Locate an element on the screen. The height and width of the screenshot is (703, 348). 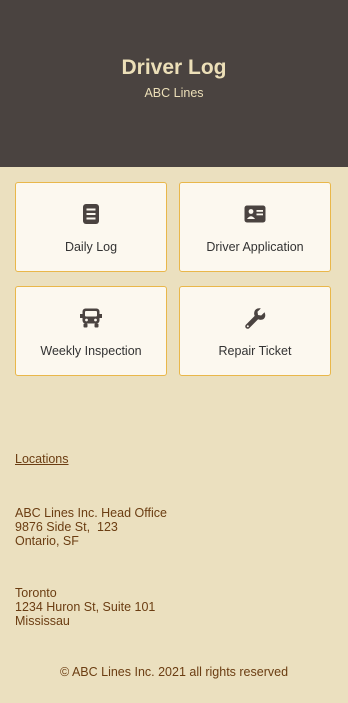
truck-icon is located at coordinates (91, 318).